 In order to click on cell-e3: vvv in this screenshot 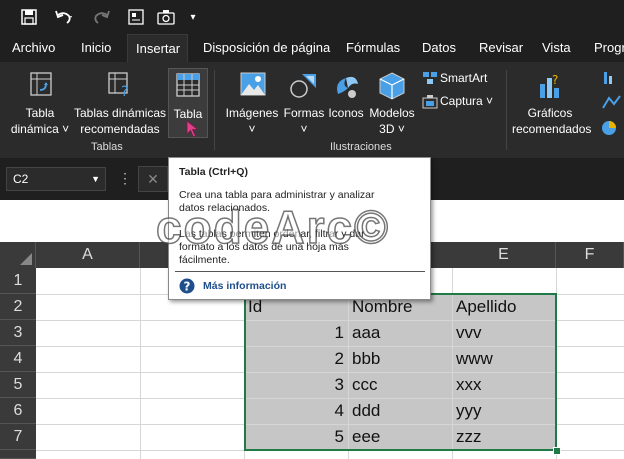, I will do `click(469, 333)`.